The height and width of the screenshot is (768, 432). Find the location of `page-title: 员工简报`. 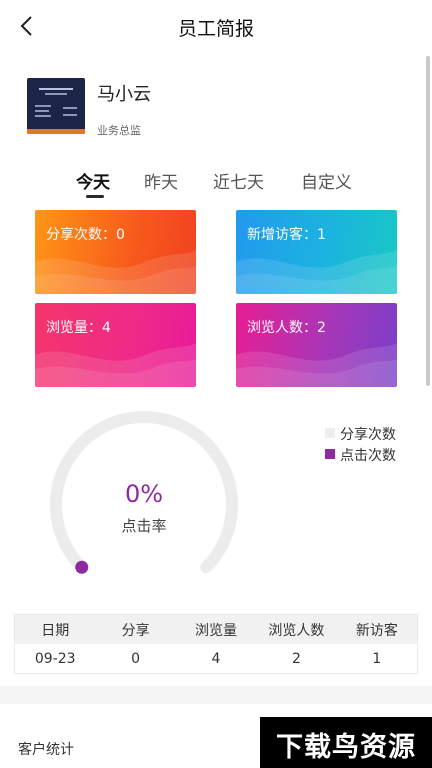

page-title: 员工简报 is located at coordinates (215, 29).